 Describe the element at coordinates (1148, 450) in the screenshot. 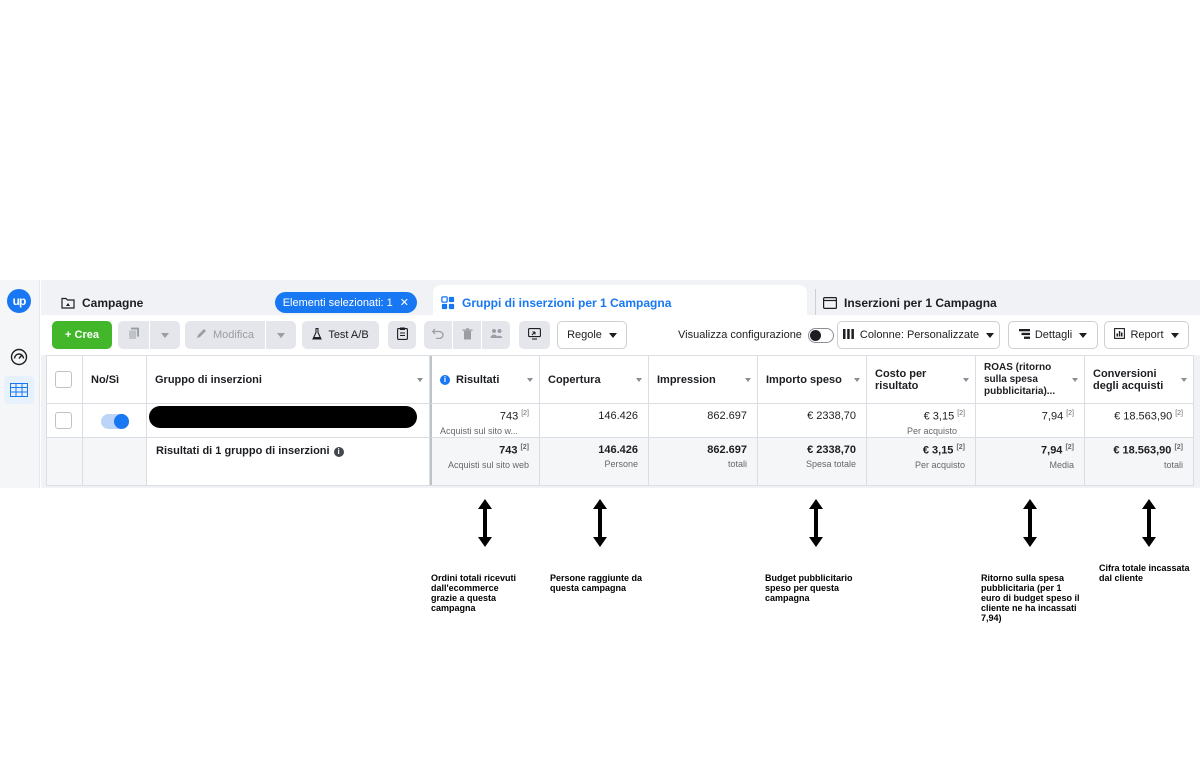

I see `total-conv-value: € 18.563,90 [2]` at that location.